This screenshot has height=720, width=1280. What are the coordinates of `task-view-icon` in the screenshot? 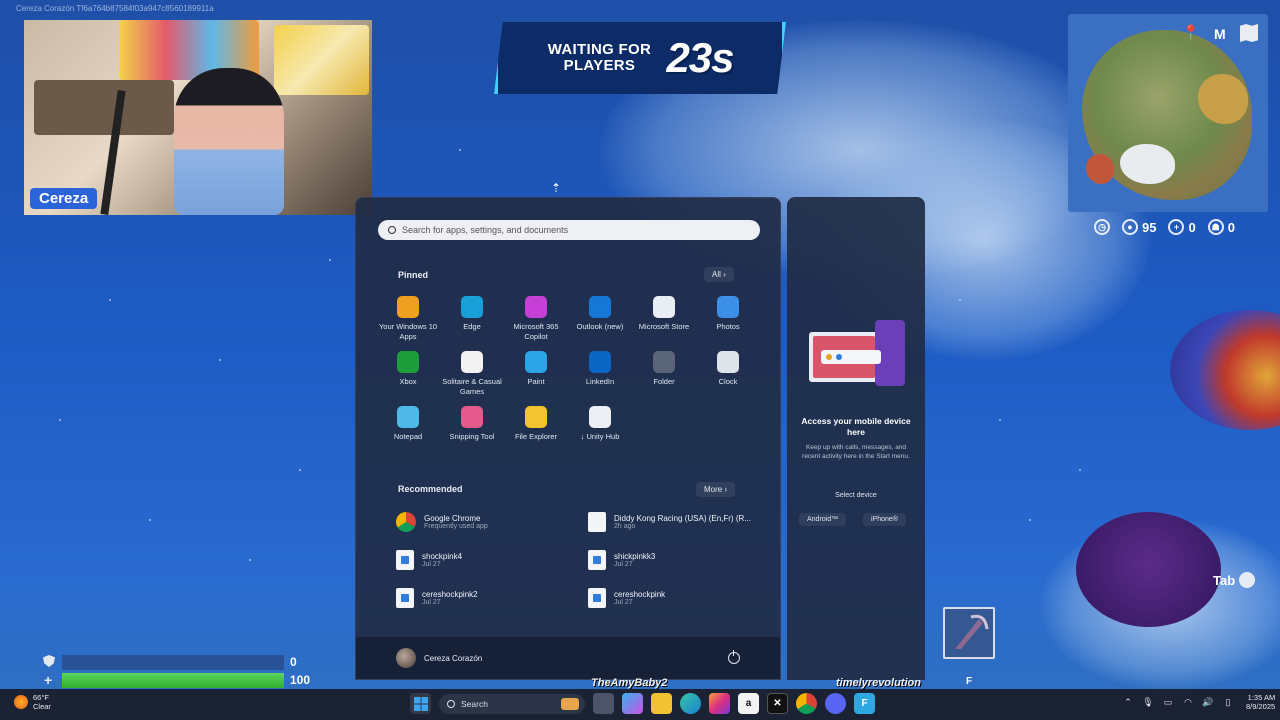 It's located at (603, 703).